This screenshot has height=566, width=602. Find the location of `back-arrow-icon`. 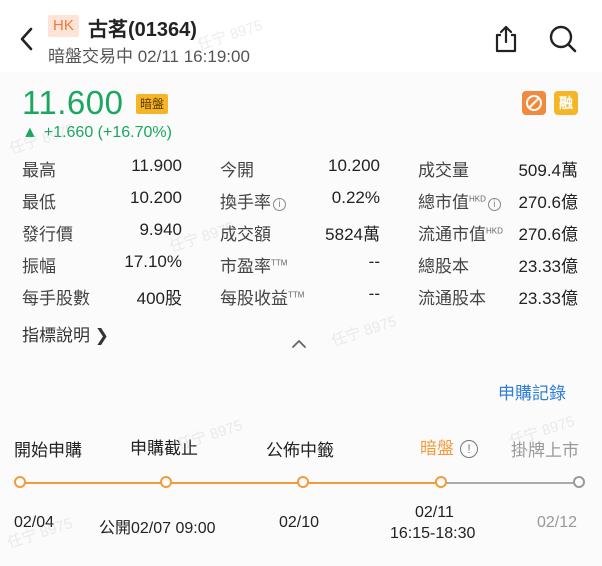

back-arrow-icon is located at coordinates (27, 39).